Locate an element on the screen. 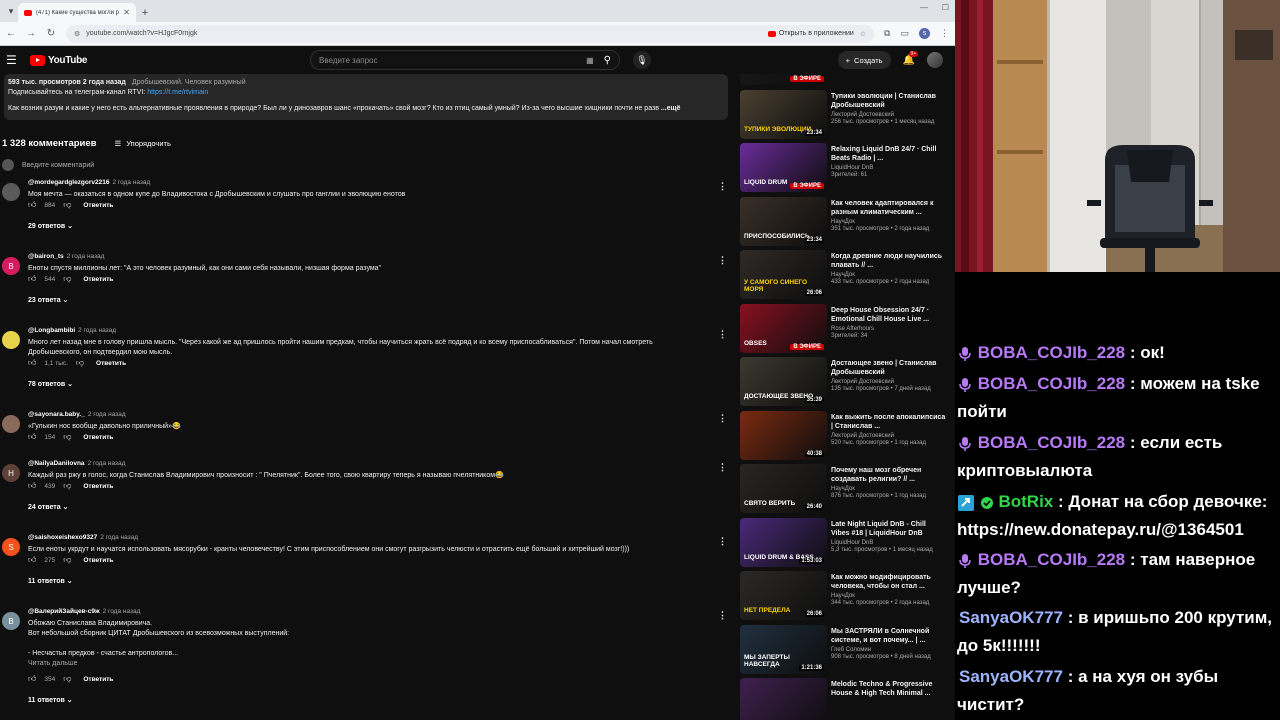 The image size is (1280, 720). keyboard-icon: ▦ is located at coordinates (590, 60).